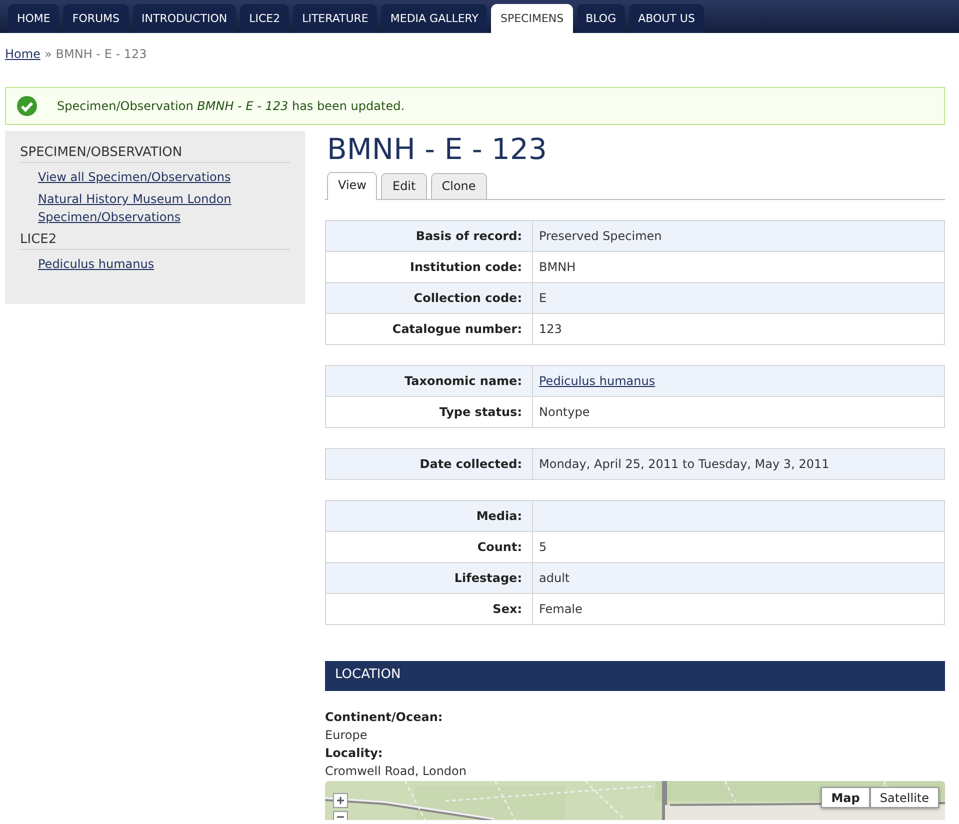  Describe the element at coordinates (429, 298) in the screenshot. I see `field-label: Collection code:` at that location.